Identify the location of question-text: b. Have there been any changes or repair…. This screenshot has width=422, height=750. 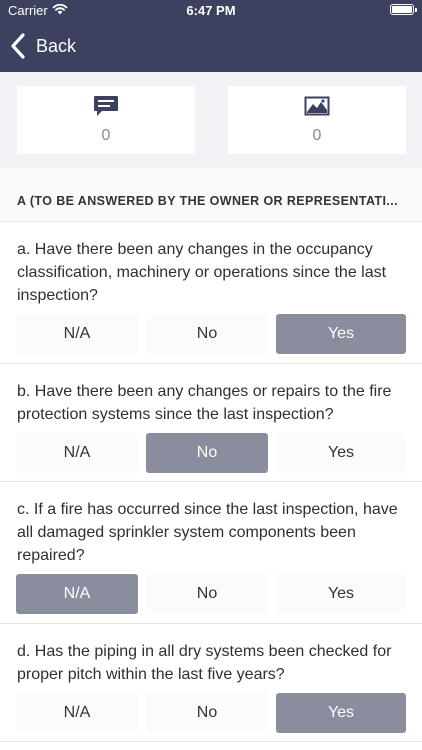
(204, 403).